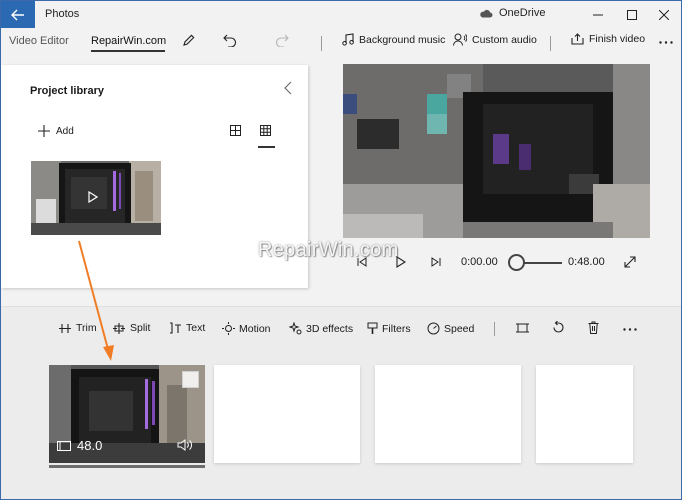 This screenshot has width=682, height=500. Describe the element at coordinates (190, 379) in the screenshot. I see `card-select-checkbox` at that location.